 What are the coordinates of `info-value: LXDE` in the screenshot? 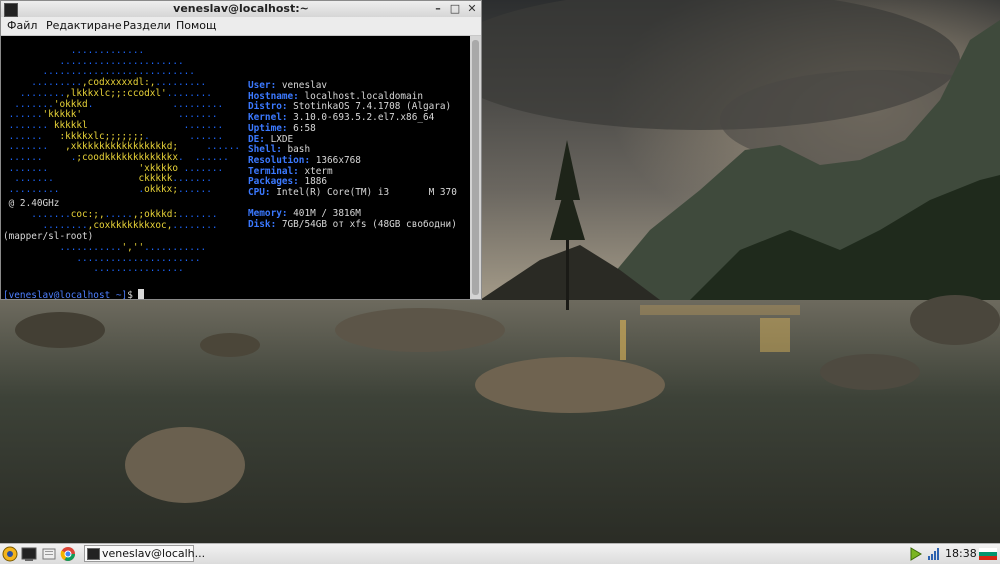 It's located at (279, 139).